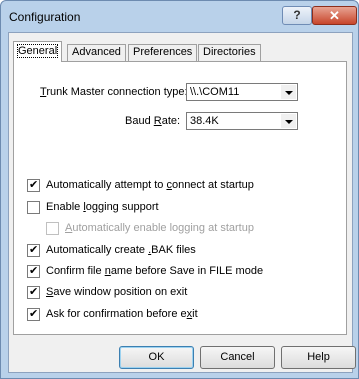 Image resolution: width=359 pixels, height=379 pixels. What do you see at coordinates (122, 314) in the screenshot?
I see `confirm-exit-label: Ask for confirmation before exit` at bounding box center [122, 314].